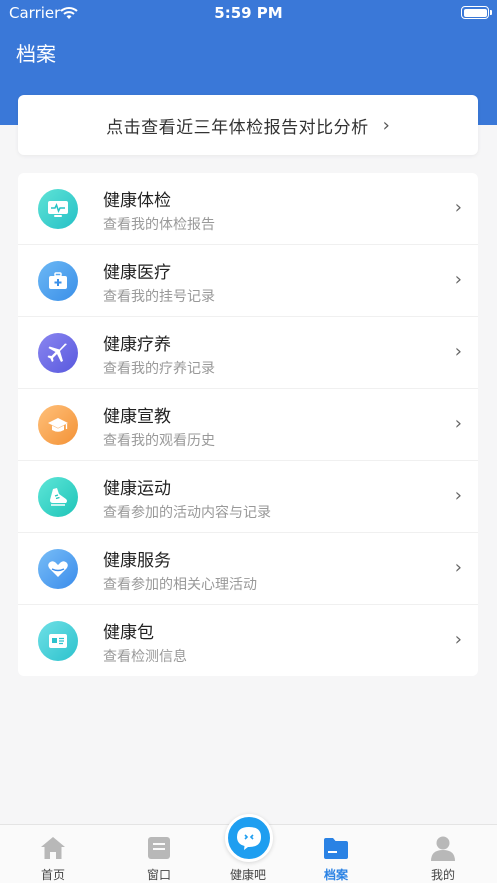  I want to click on list-item-sports: 健康运动 查看参加的活动内容与记录 ›, so click(248, 497).